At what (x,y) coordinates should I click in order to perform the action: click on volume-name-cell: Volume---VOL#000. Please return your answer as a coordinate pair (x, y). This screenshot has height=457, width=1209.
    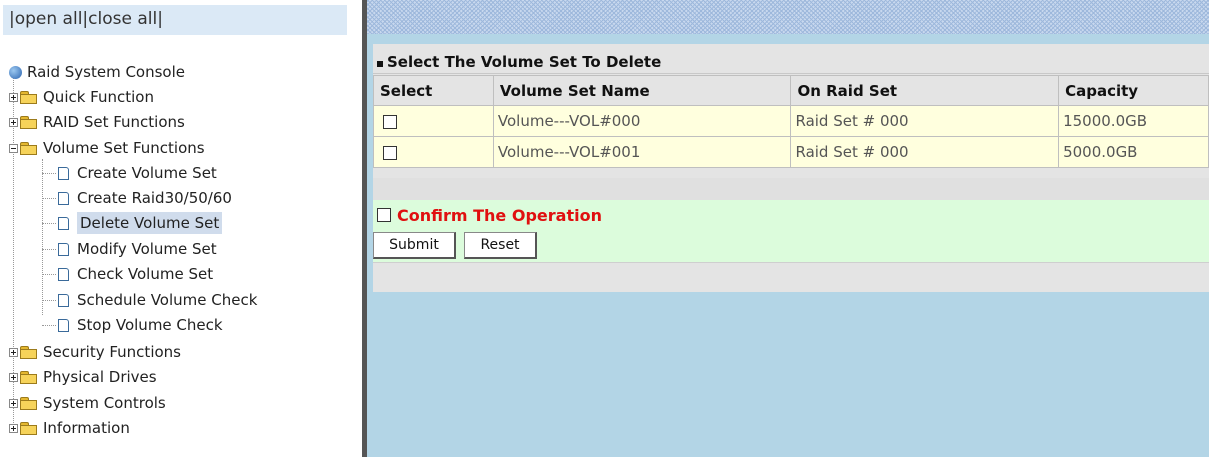
    Looking at the image, I should click on (642, 121).